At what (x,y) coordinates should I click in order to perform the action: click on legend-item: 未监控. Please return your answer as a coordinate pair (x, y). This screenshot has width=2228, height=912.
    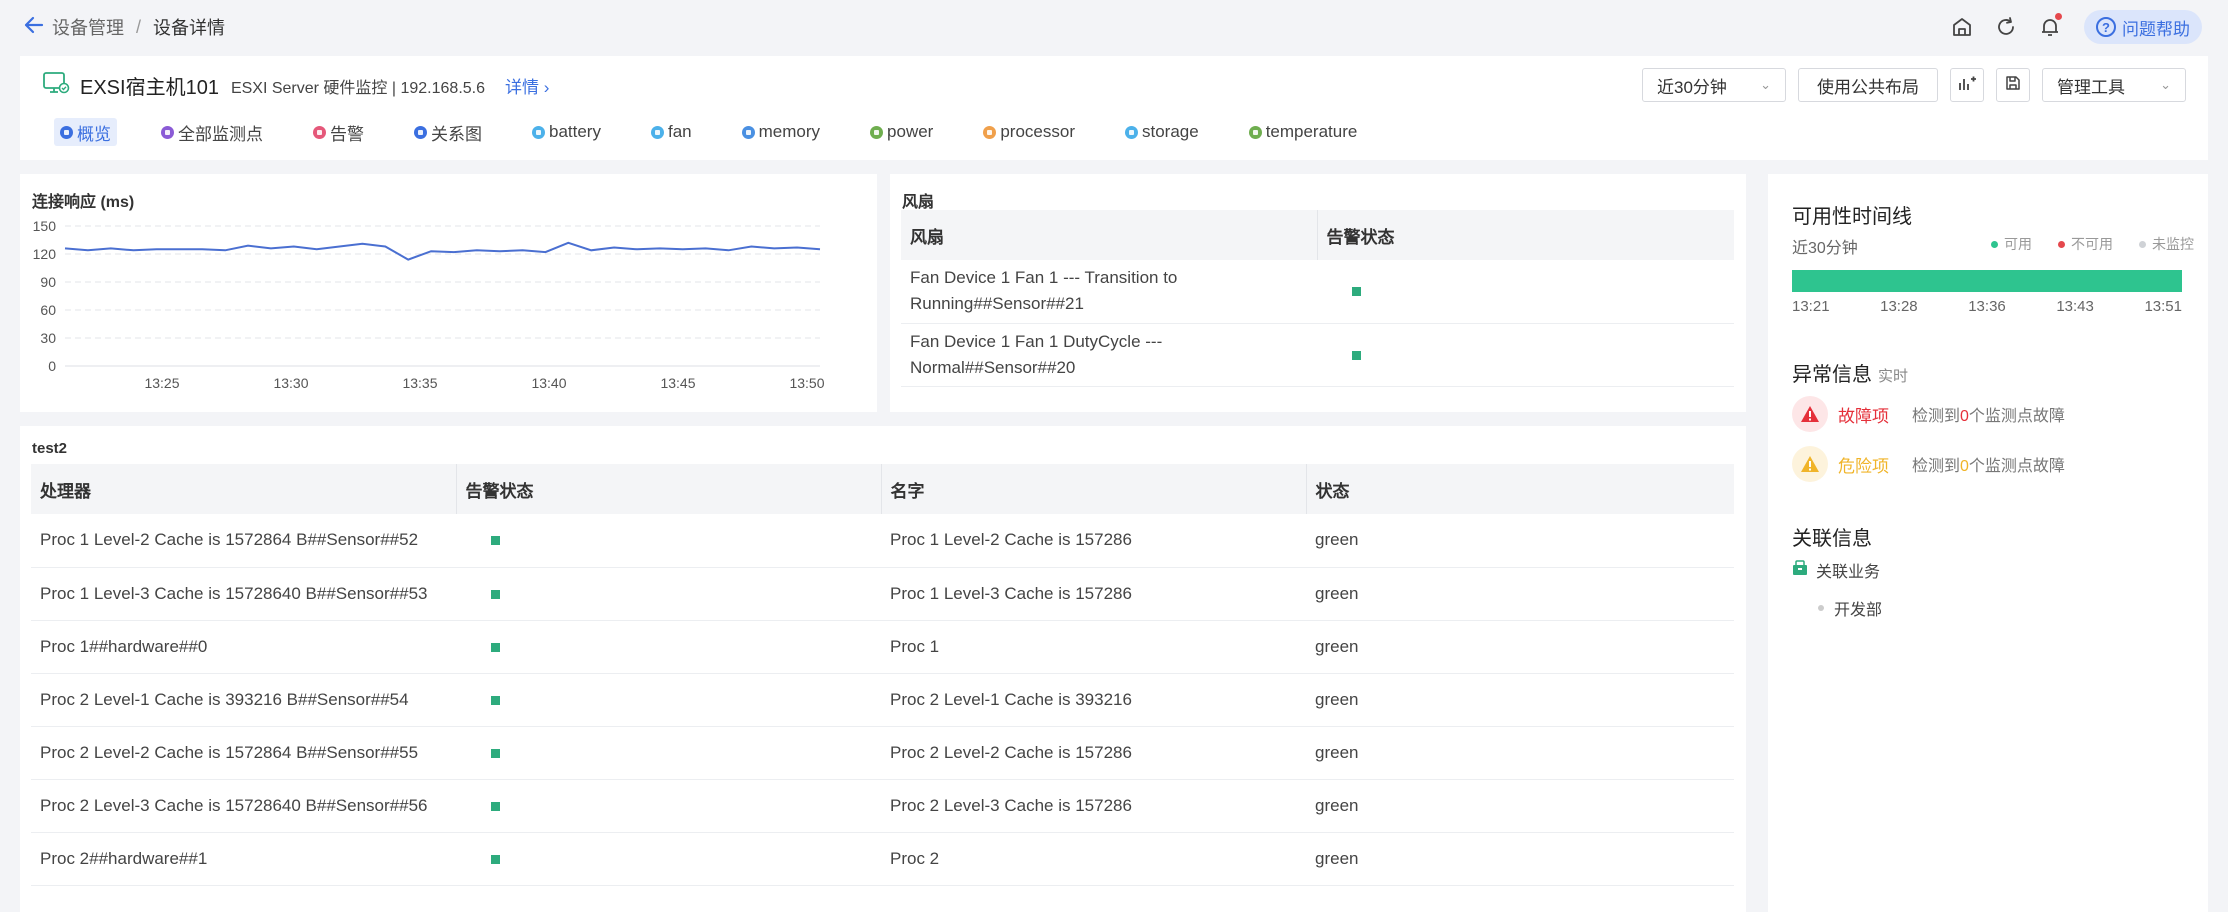
    Looking at the image, I should click on (2166, 244).